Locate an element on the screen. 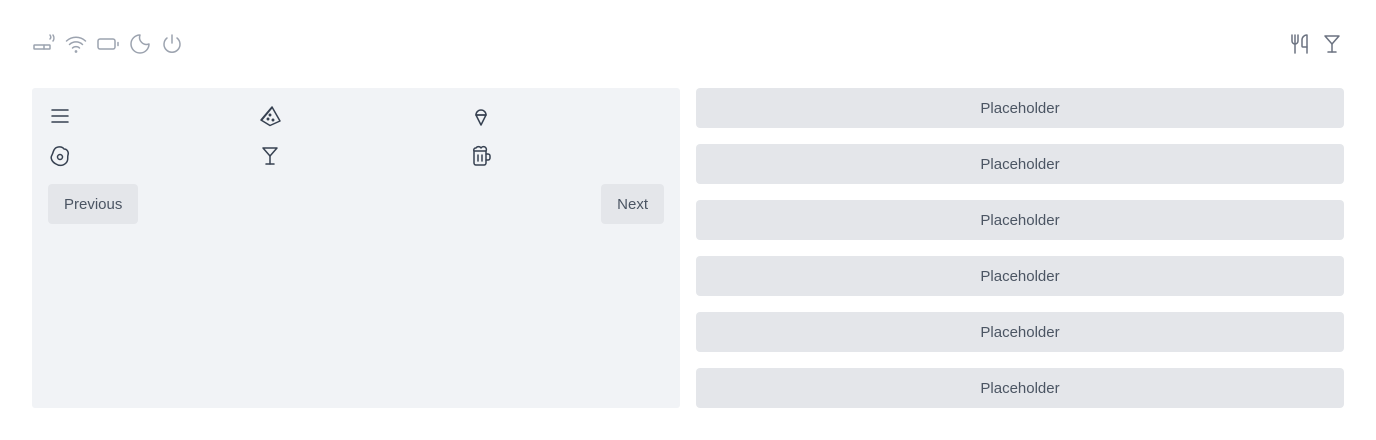 The height and width of the screenshot is (440, 1376). beer-icon is located at coordinates (481, 156).